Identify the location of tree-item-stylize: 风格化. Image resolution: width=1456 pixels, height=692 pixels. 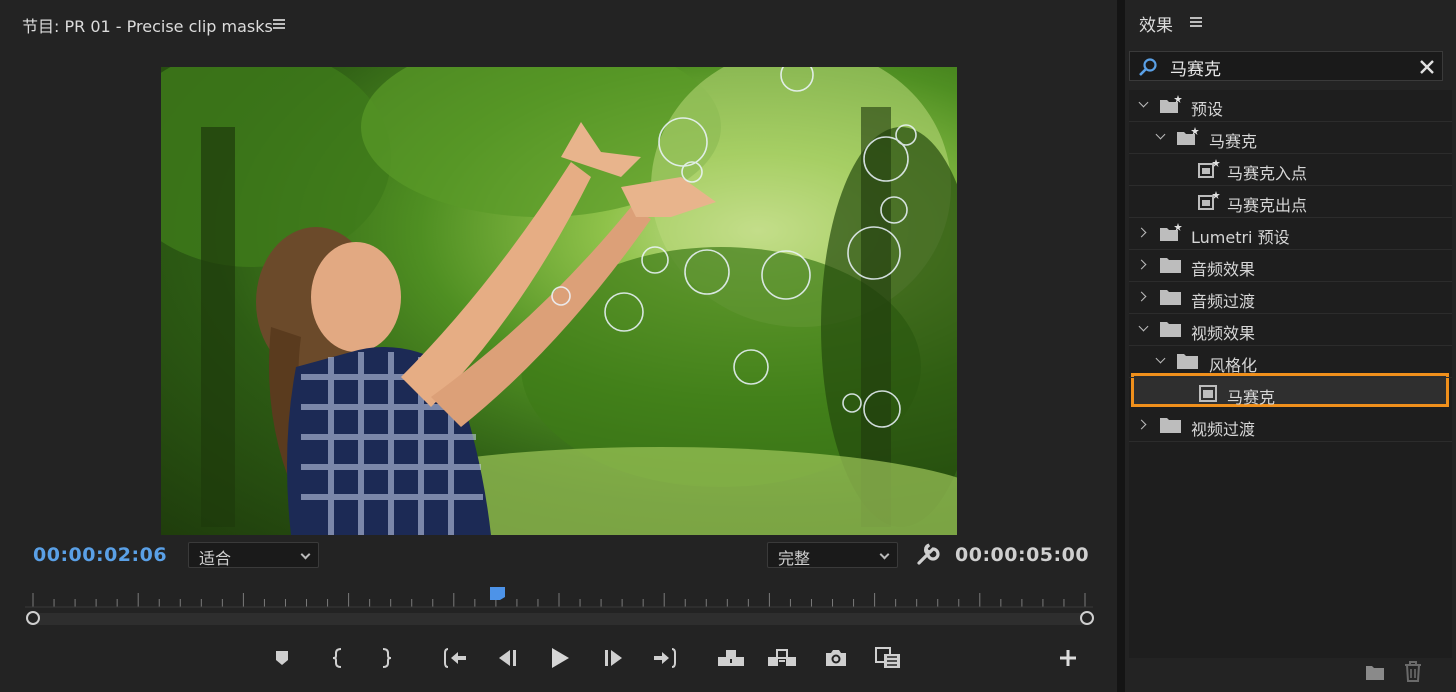
(1290, 362).